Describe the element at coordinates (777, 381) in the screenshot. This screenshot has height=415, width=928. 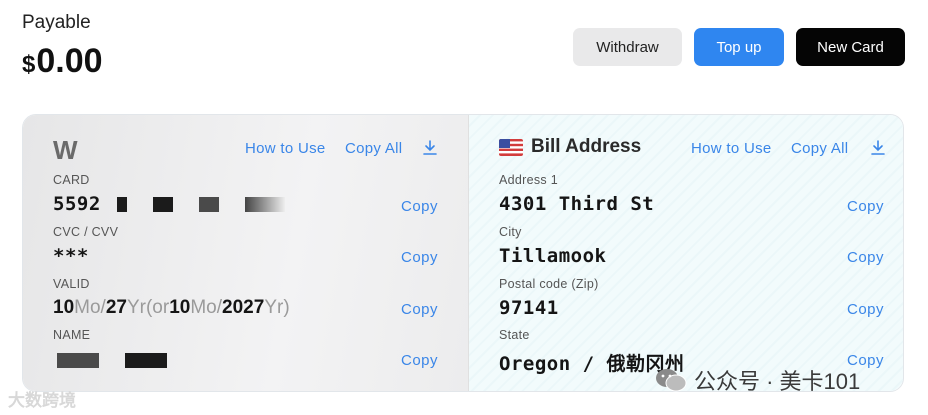
I see `watermark-text: 公众号 · 美卡101` at that location.